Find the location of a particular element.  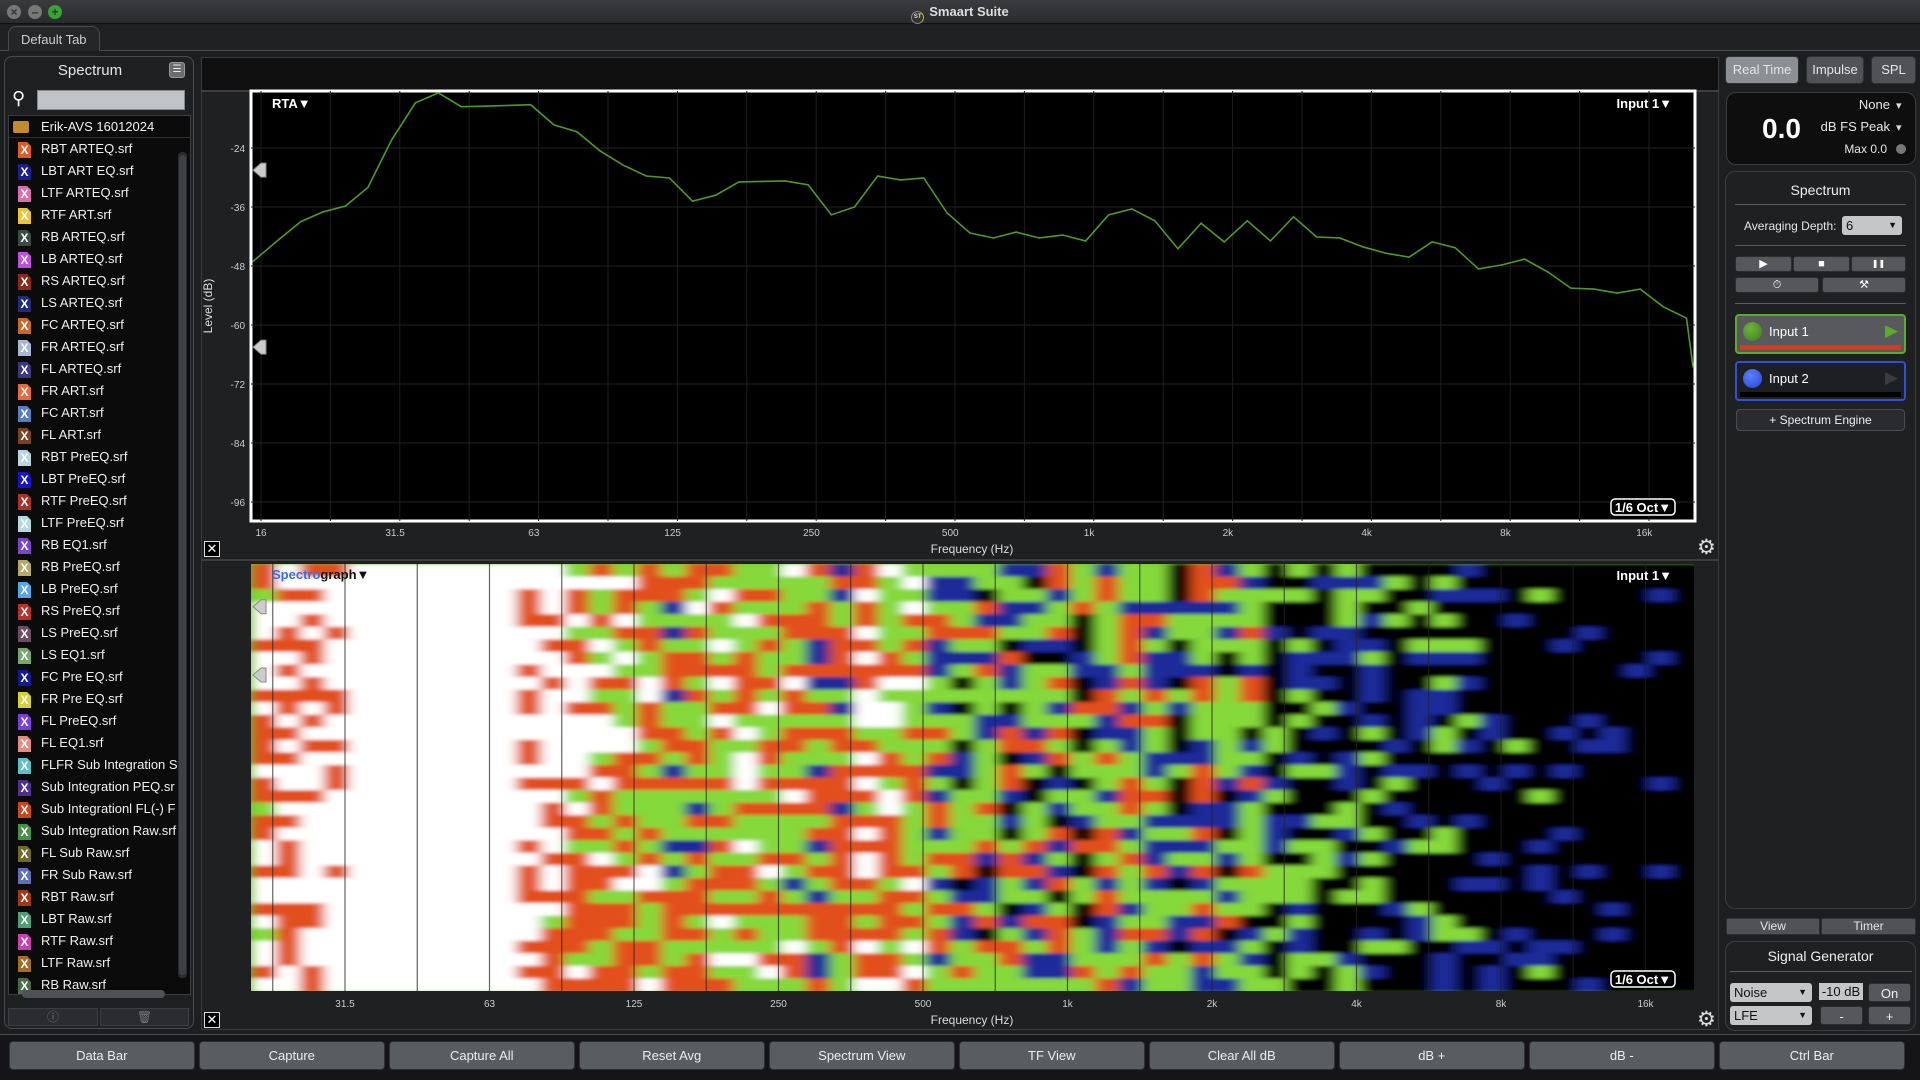

signal-channel-select: LFE ▼ is located at coordinates (1771, 1015).